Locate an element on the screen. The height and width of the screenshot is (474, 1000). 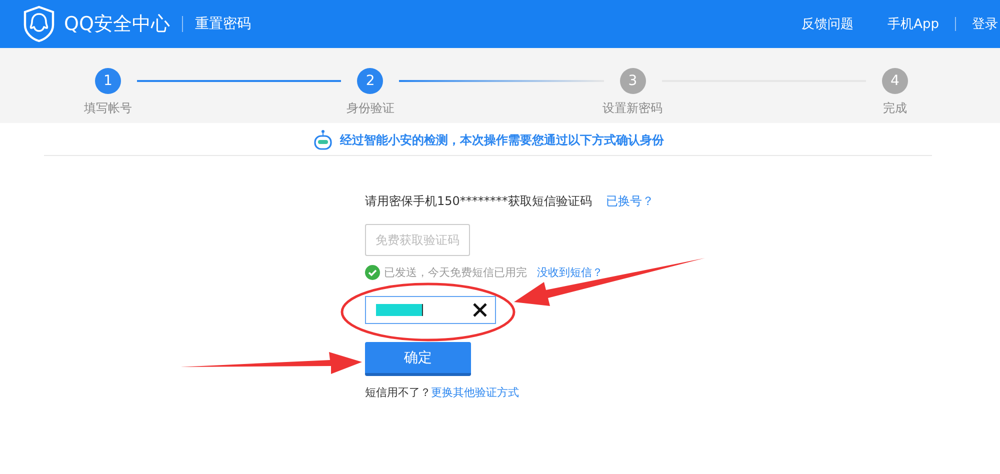
sms-status: 已发送，今天免费短信已用完 is located at coordinates (455, 272).